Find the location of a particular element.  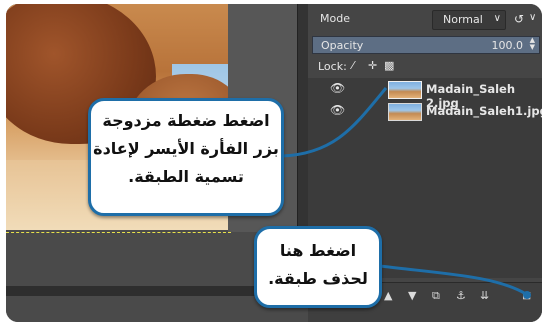

callout-line: اضغط هنا is located at coordinates (318, 250).